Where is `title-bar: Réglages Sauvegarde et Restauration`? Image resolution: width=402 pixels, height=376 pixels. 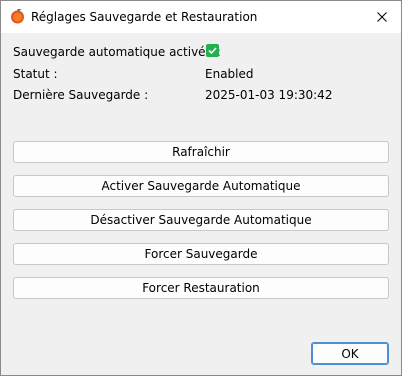
title-bar: Réglages Sauvegarde et Restauration is located at coordinates (201, 17).